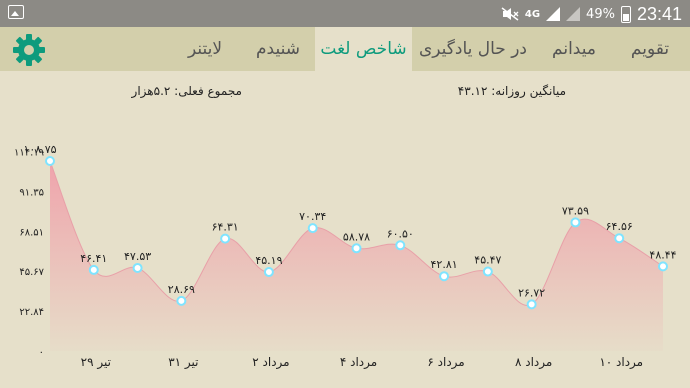 The height and width of the screenshot is (388, 690). Describe the element at coordinates (31, 272) in the screenshot. I see `y-tick-label: ۴۵.۶۷` at that location.